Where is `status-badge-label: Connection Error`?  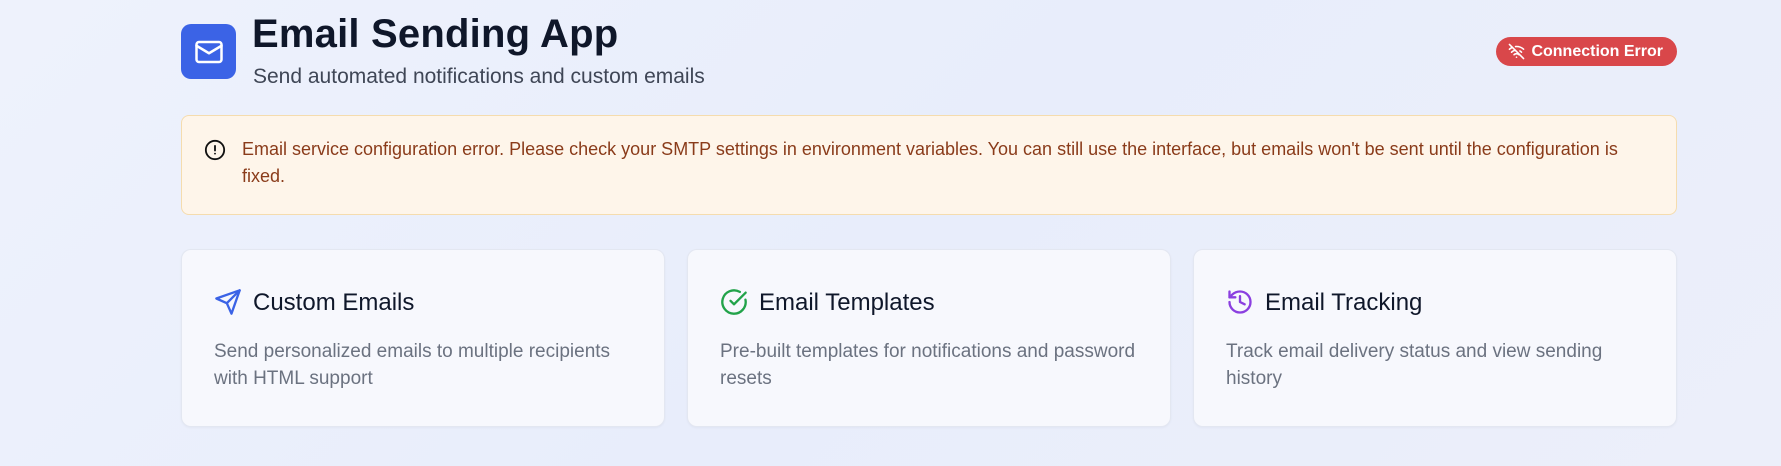 status-badge-label: Connection Error is located at coordinates (1597, 51).